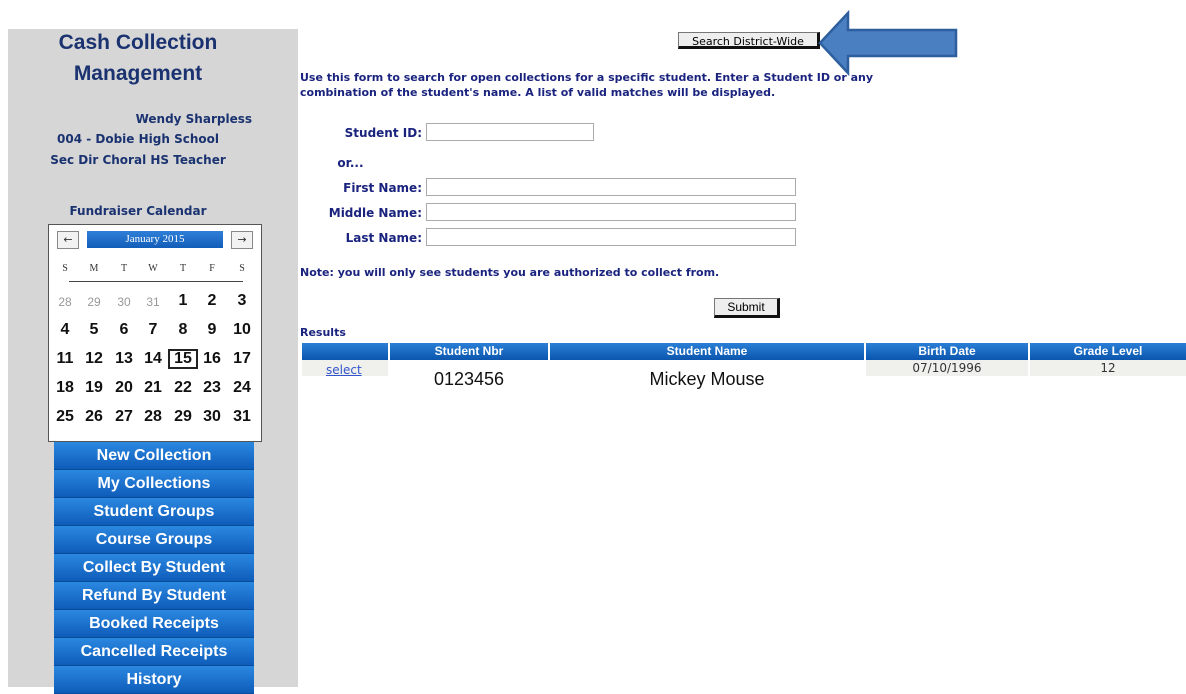  What do you see at coordinates (948, 351) in the screenshot?
I see `column-header-birth-date: Birth Date` at bounding box center [948, 351].